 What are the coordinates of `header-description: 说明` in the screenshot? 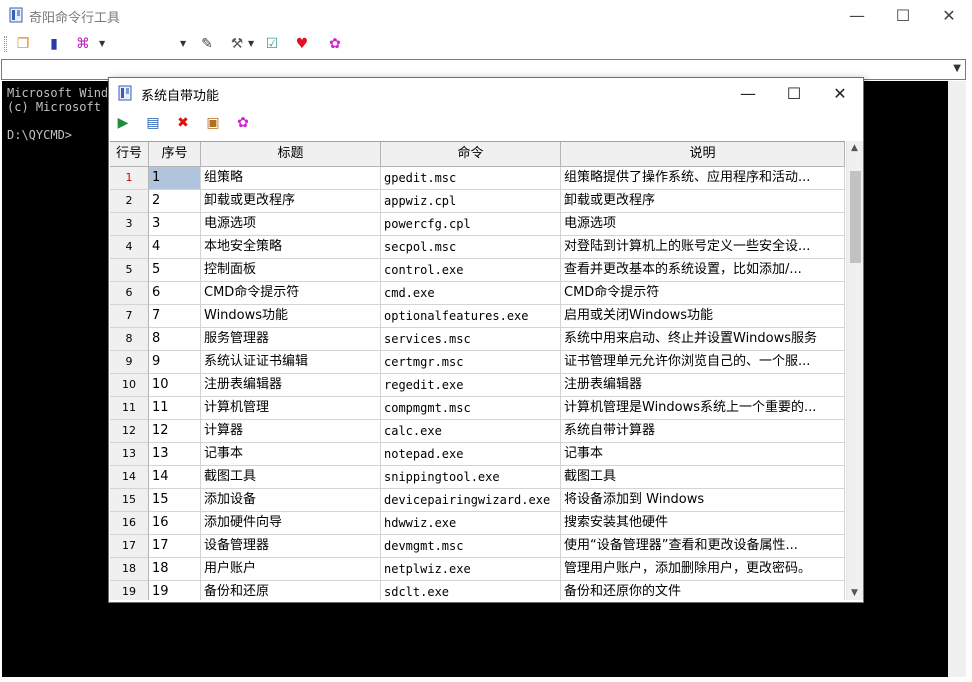 It's located at (703, 154).